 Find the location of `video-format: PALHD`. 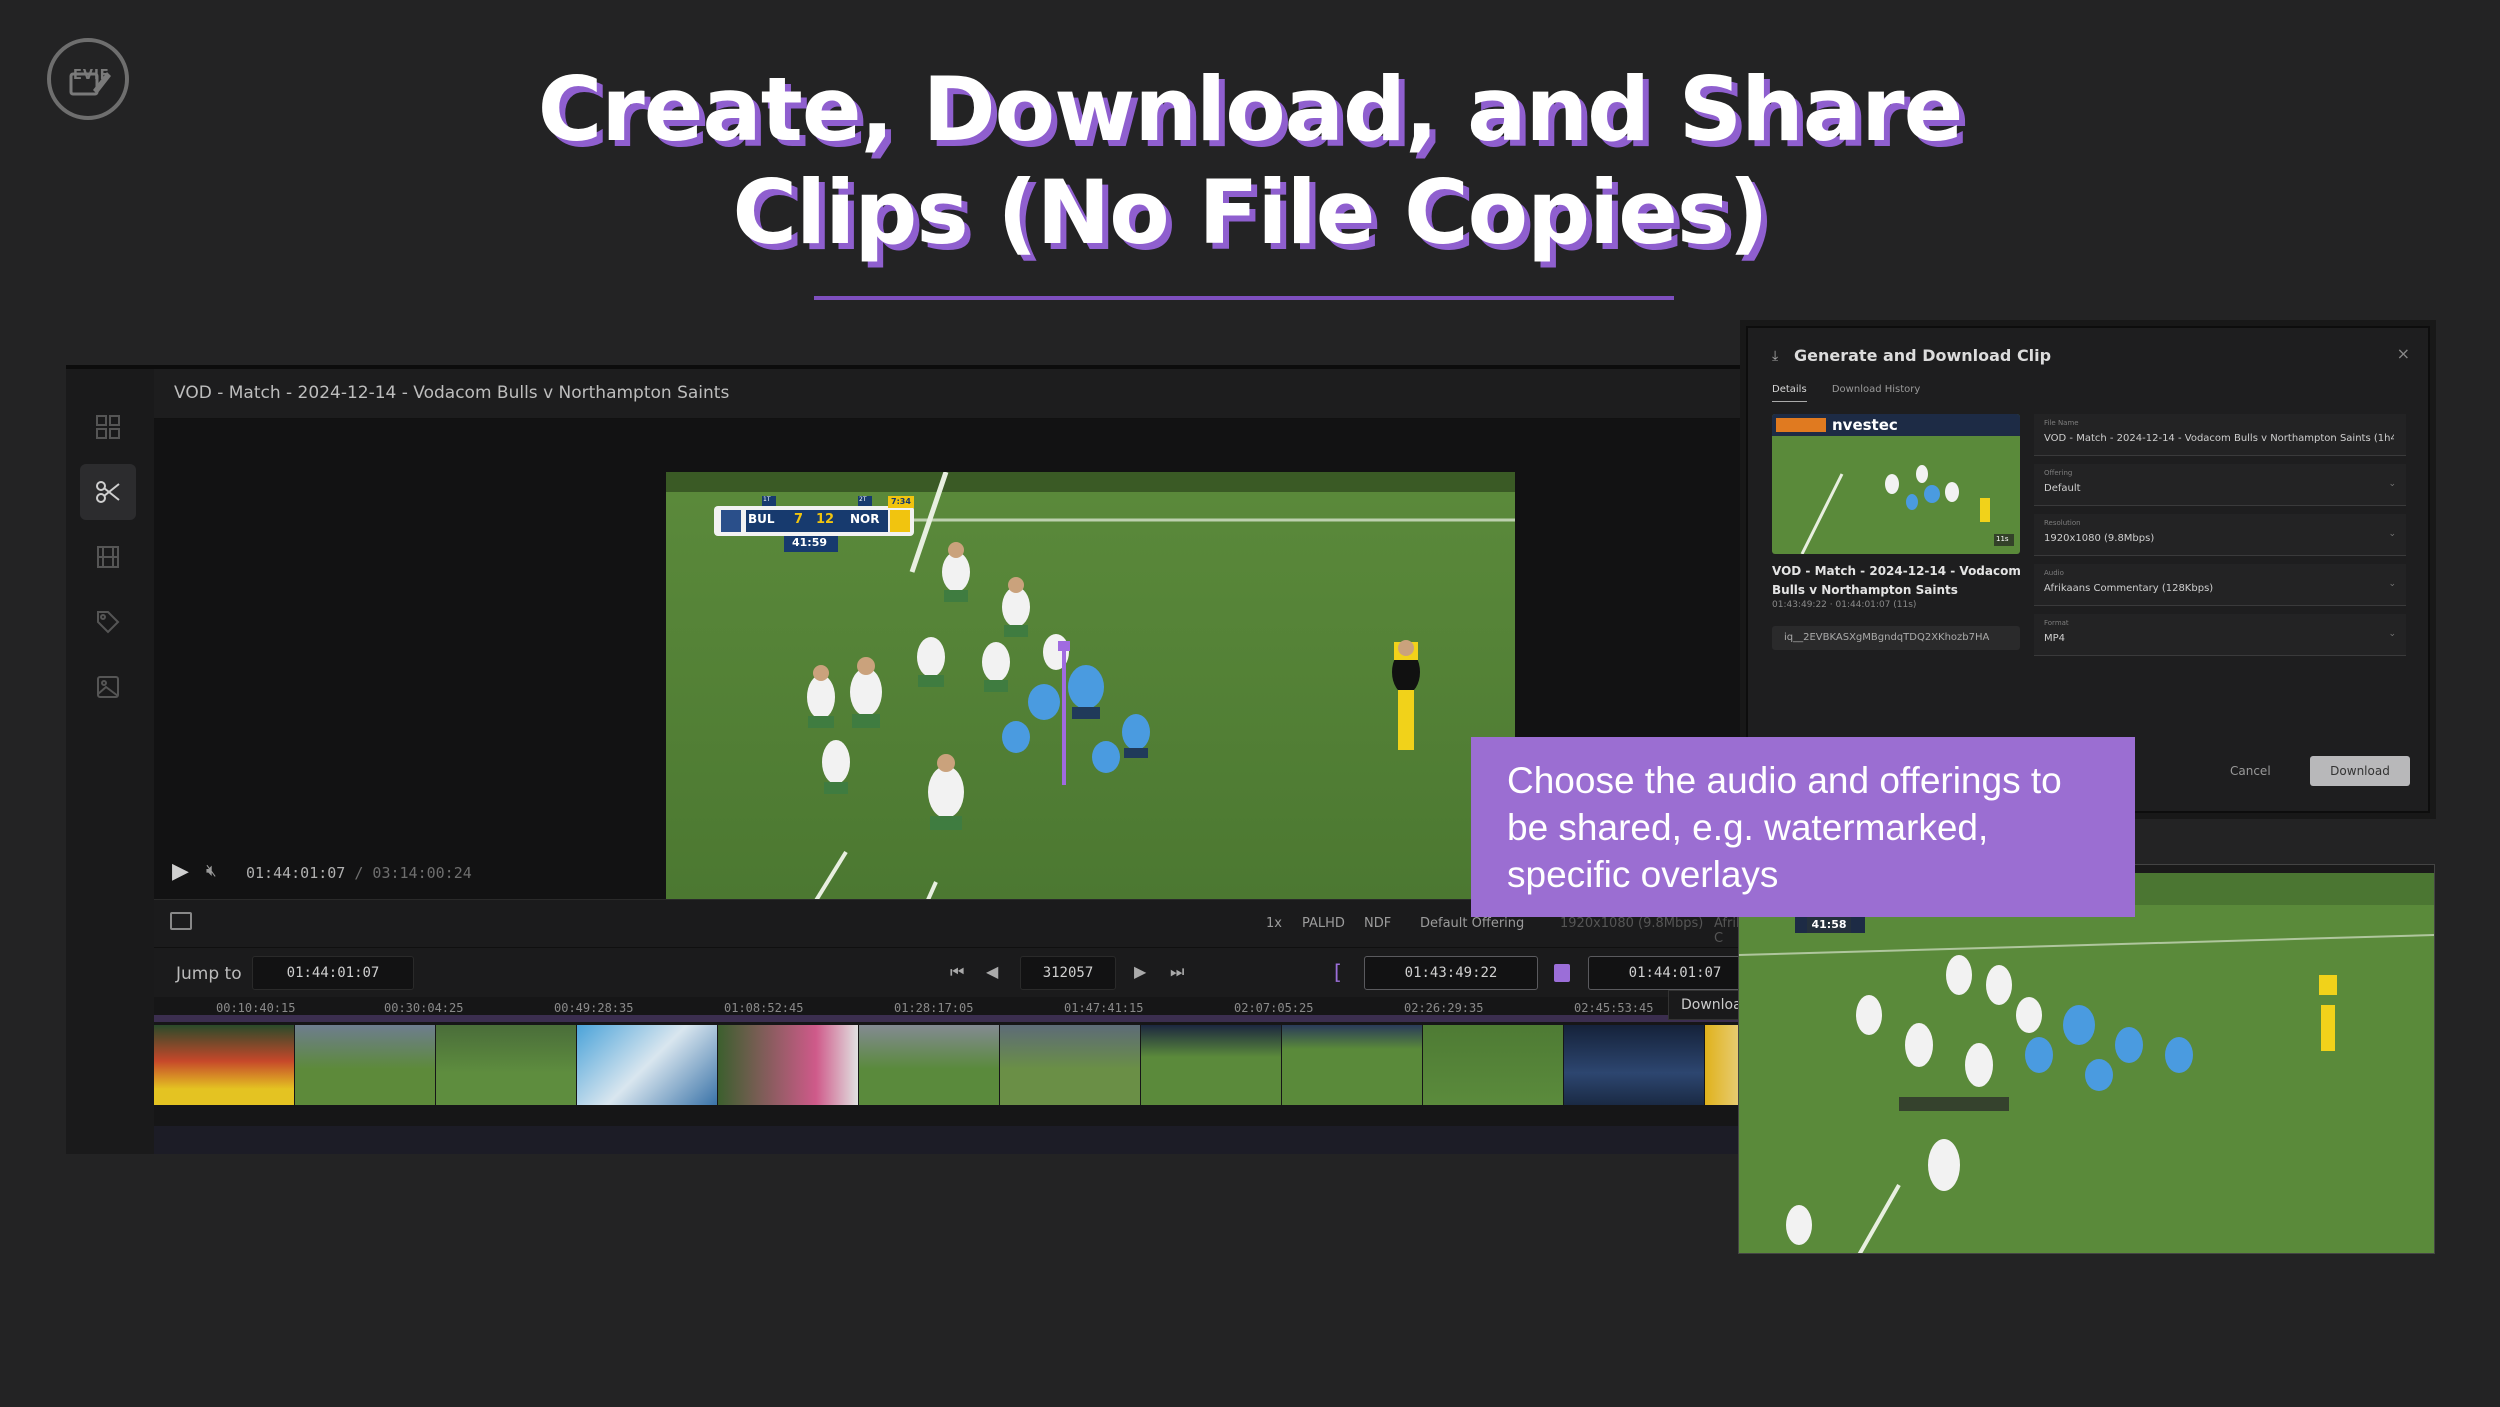

video-format: PALHD is located at coordinates (1323, 923).